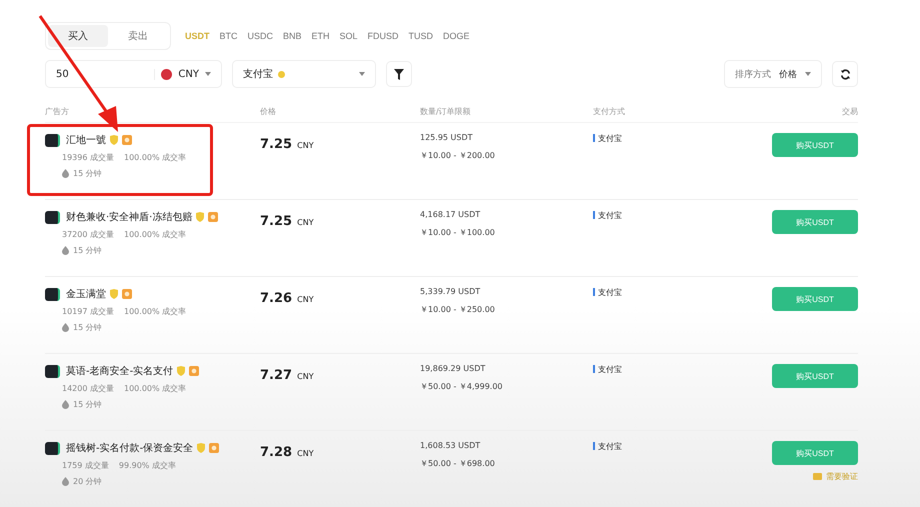  What do you see at coordinates (462, 386) in the screenshot?
I see `order-limit: ￥50.00 - ￥4,999.00` at bounding box center [462, 386].